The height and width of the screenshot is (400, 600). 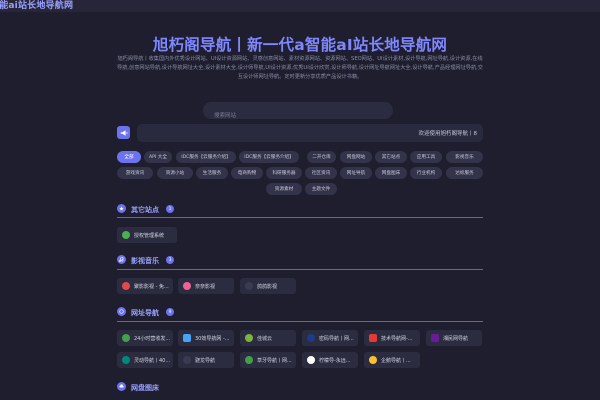 What do you see at coordinates (145, 210) in the screenshot?
I see `section-title-other-sites: 其它站点` at bounding box center [145, 210].